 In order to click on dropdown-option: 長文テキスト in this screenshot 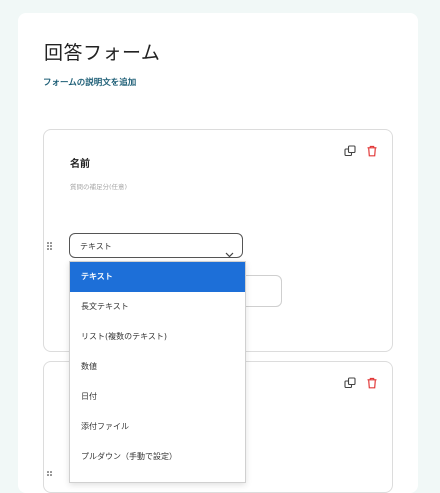, I will do `click(157, 307)`.